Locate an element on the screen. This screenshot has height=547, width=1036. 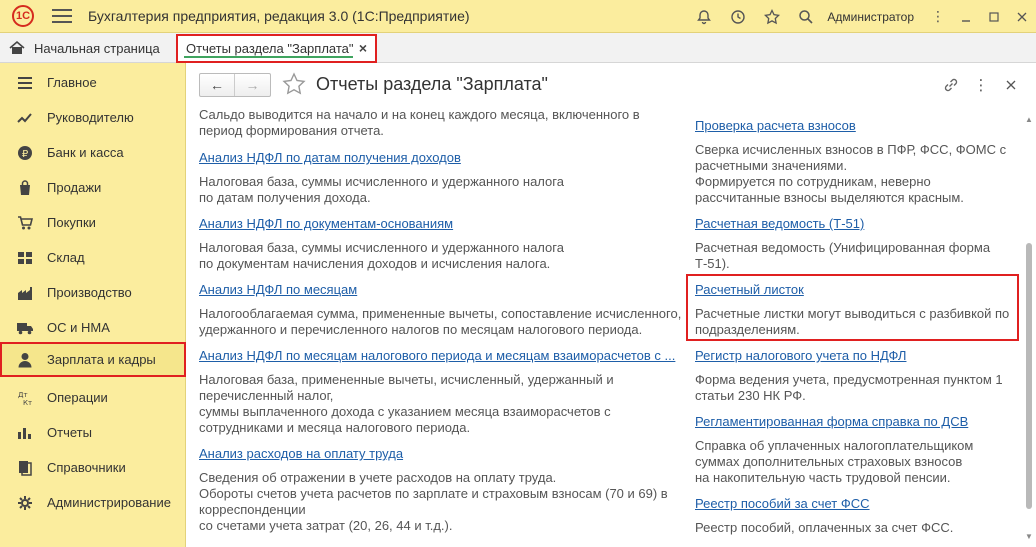
sidebar-item-operations: Дт Кт Операции is located at coordinates (93, 397).